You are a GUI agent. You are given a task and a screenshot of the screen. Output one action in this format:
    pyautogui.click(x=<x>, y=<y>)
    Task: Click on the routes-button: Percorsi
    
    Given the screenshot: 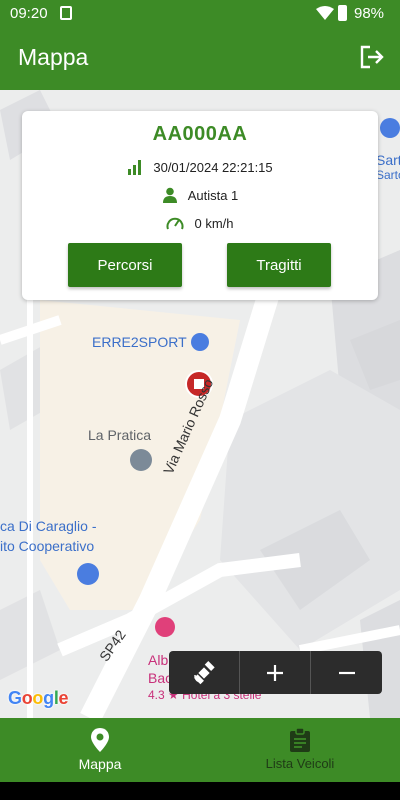 What is the action you would take?
    pyautogui.click(x=125, y=265)
    